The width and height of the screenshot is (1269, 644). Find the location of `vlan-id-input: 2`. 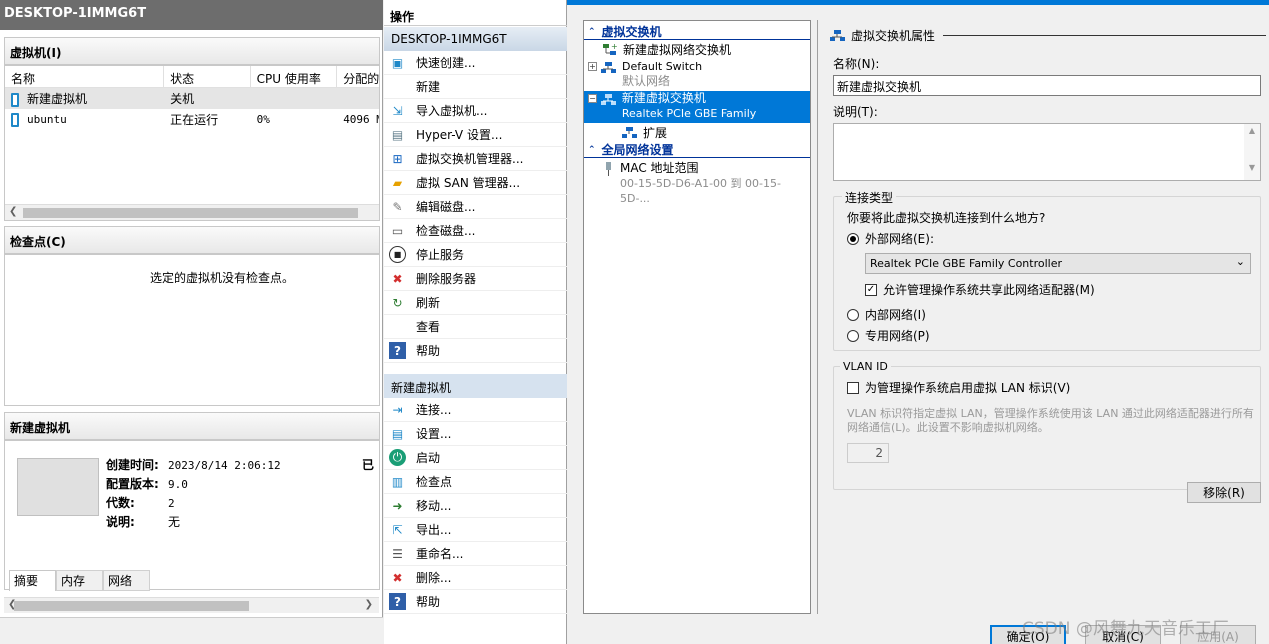

vlan-id-input: 2 is located at coordinates (868, 453).